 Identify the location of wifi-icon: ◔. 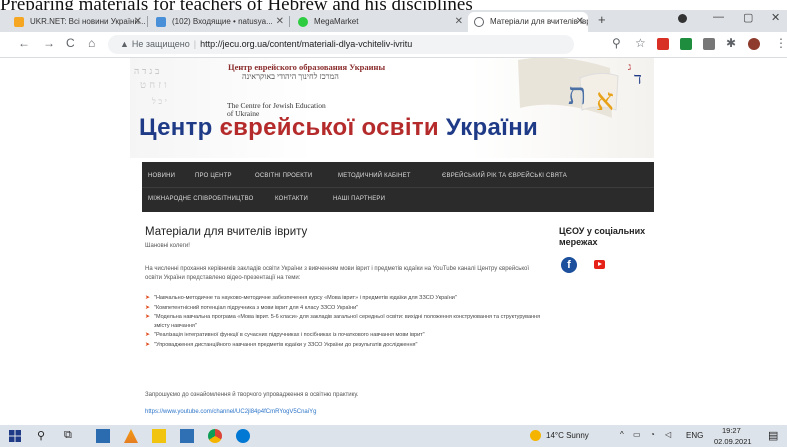
(652, 434).